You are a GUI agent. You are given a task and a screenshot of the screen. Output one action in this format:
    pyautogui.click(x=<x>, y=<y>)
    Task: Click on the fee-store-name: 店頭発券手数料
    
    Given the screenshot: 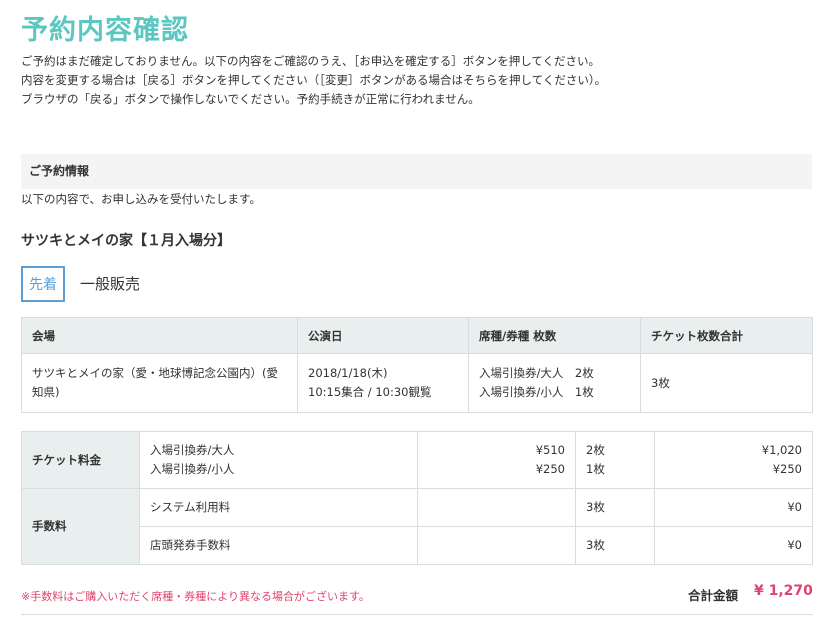 What is the action you would take?
    pyautogui.click(x=278, y=545)
    